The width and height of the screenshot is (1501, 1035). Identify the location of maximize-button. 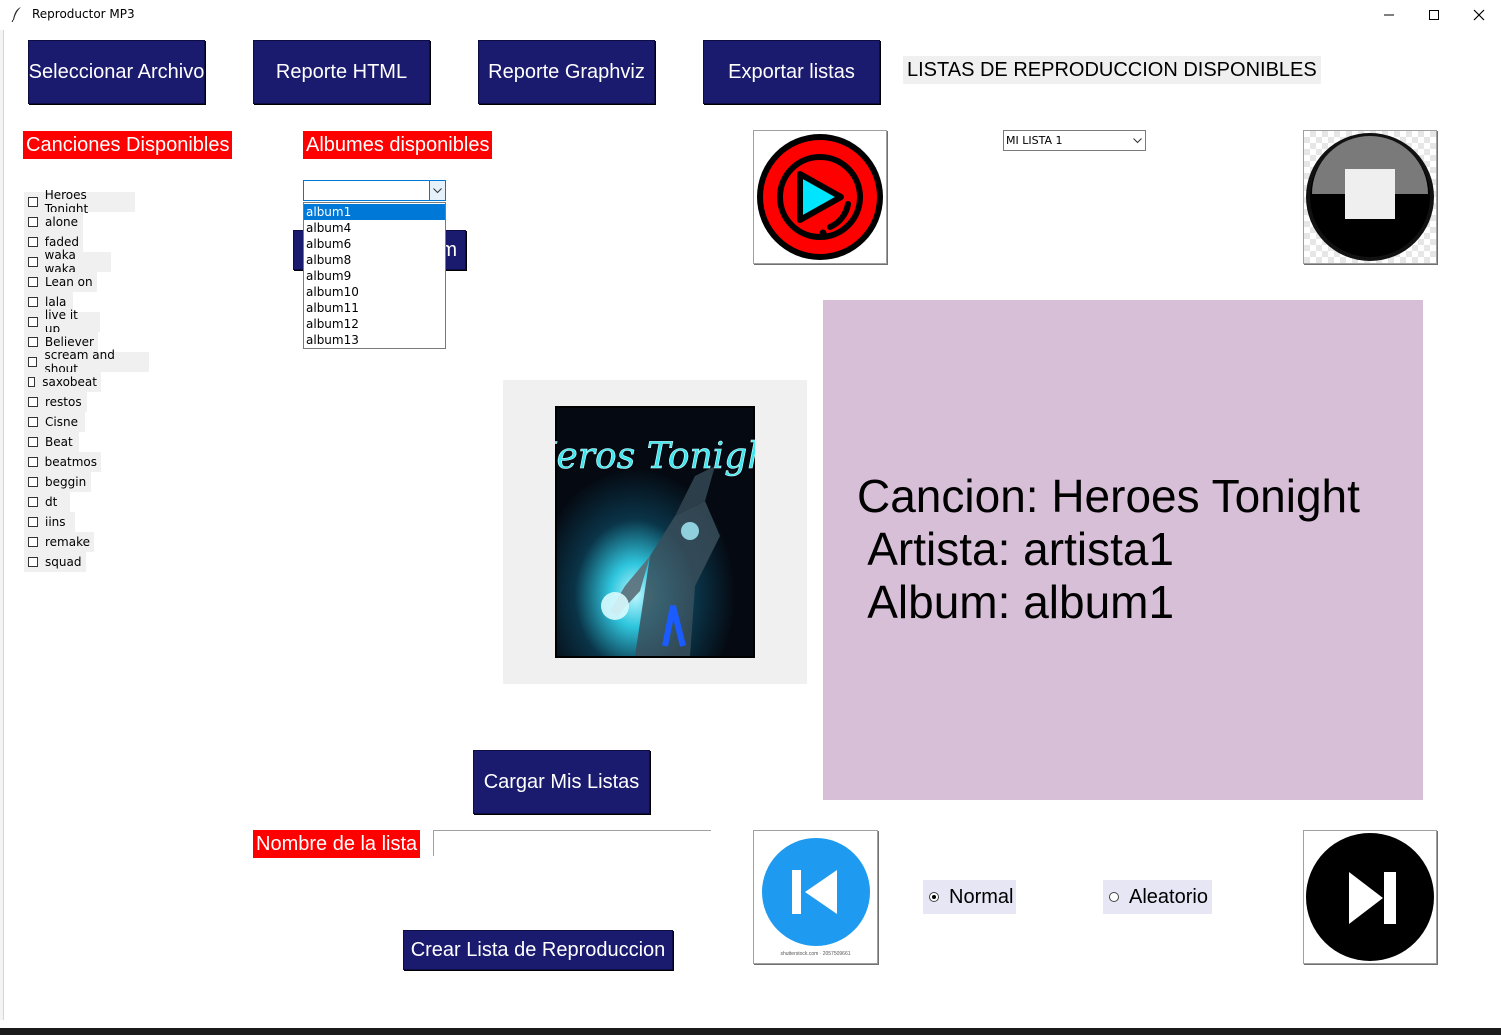
(1434, 15).